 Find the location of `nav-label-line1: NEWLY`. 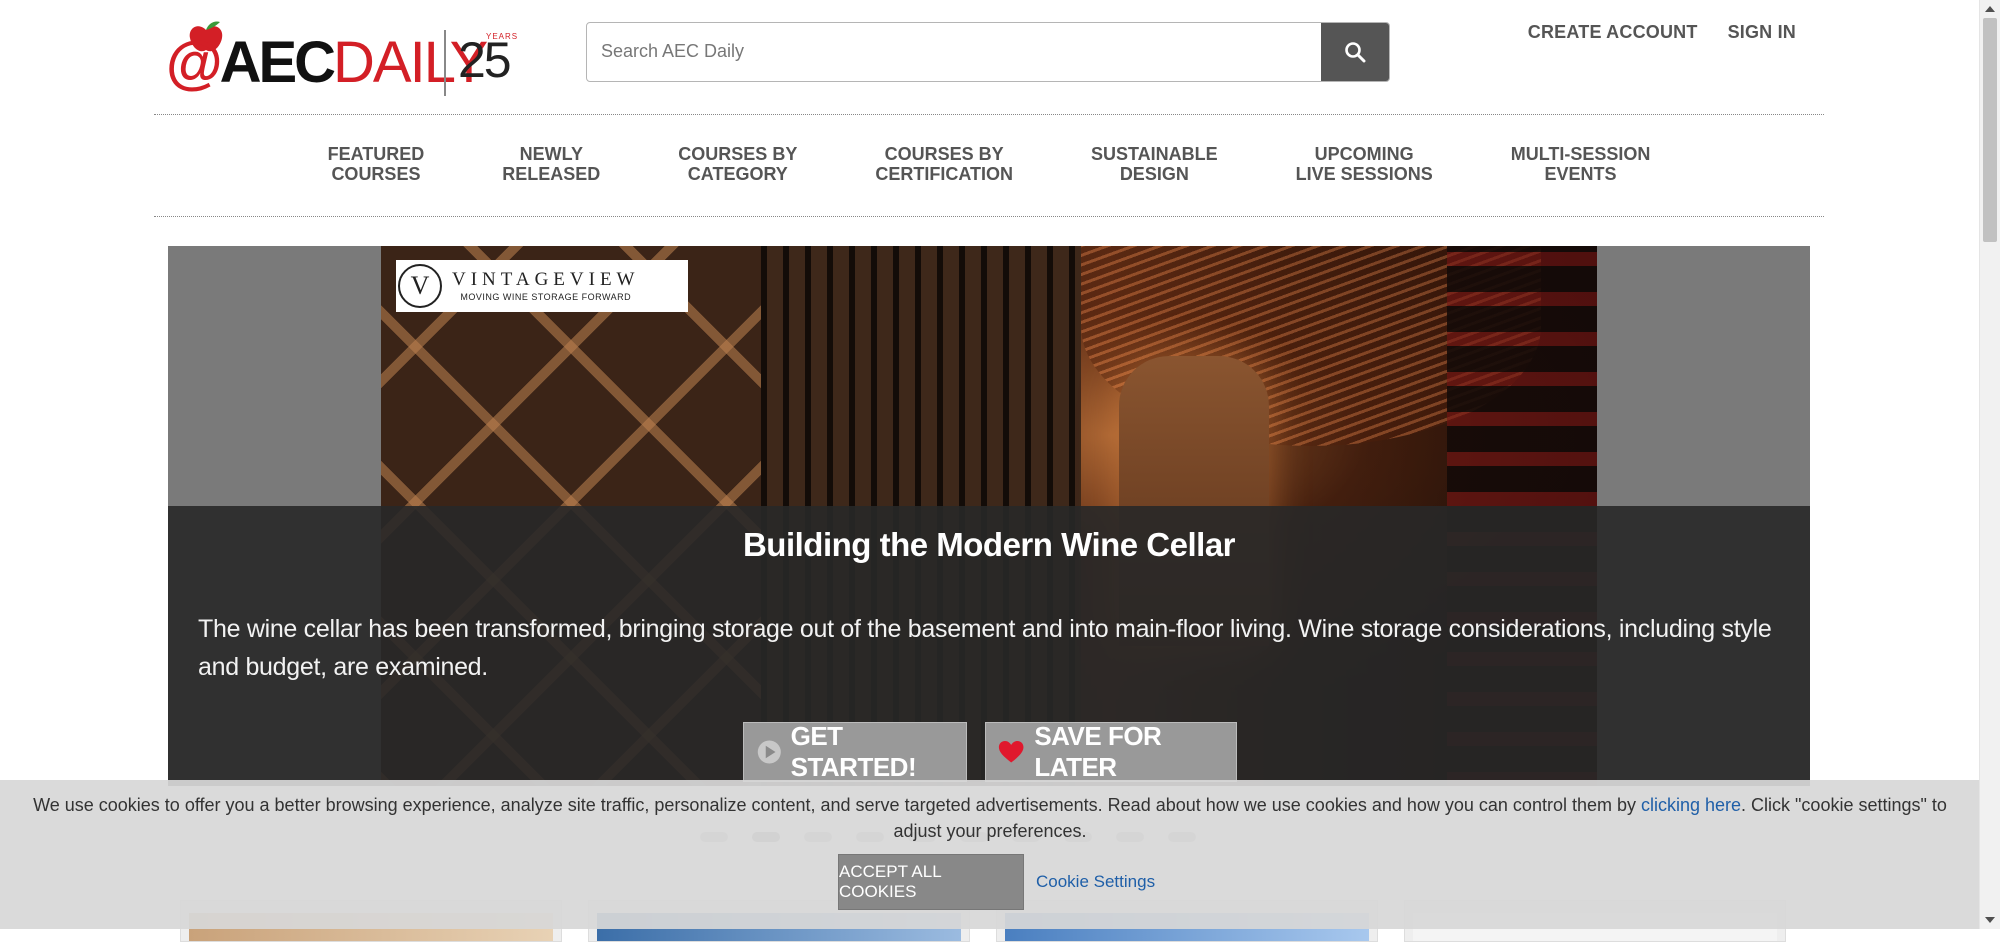

nav-label-line1: NEWLY is located at coordinates (551, 154).